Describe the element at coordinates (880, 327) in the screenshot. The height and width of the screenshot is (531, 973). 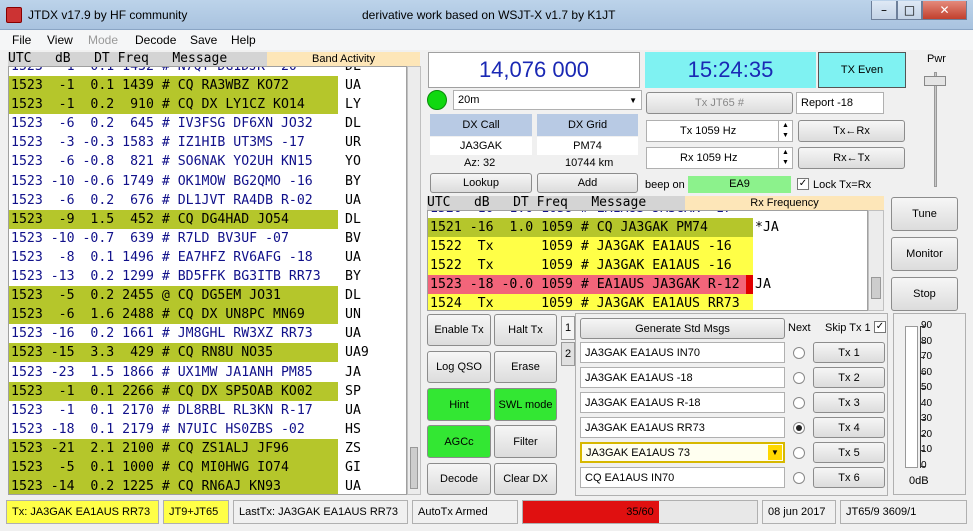
I see `skip-tx1-checkbox: ✓` at that location.